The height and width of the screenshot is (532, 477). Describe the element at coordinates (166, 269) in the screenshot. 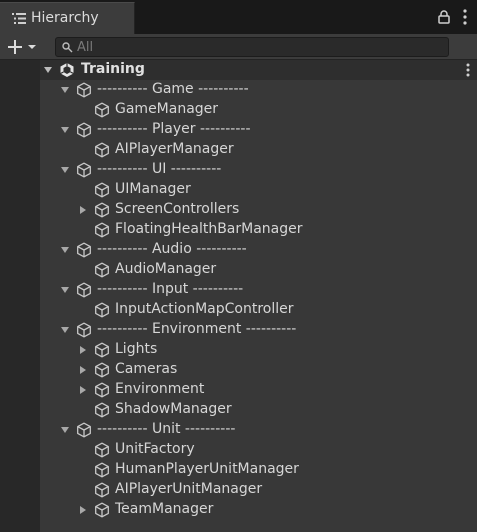

I see `hierarchy-item-label: AudioManager` at that location.